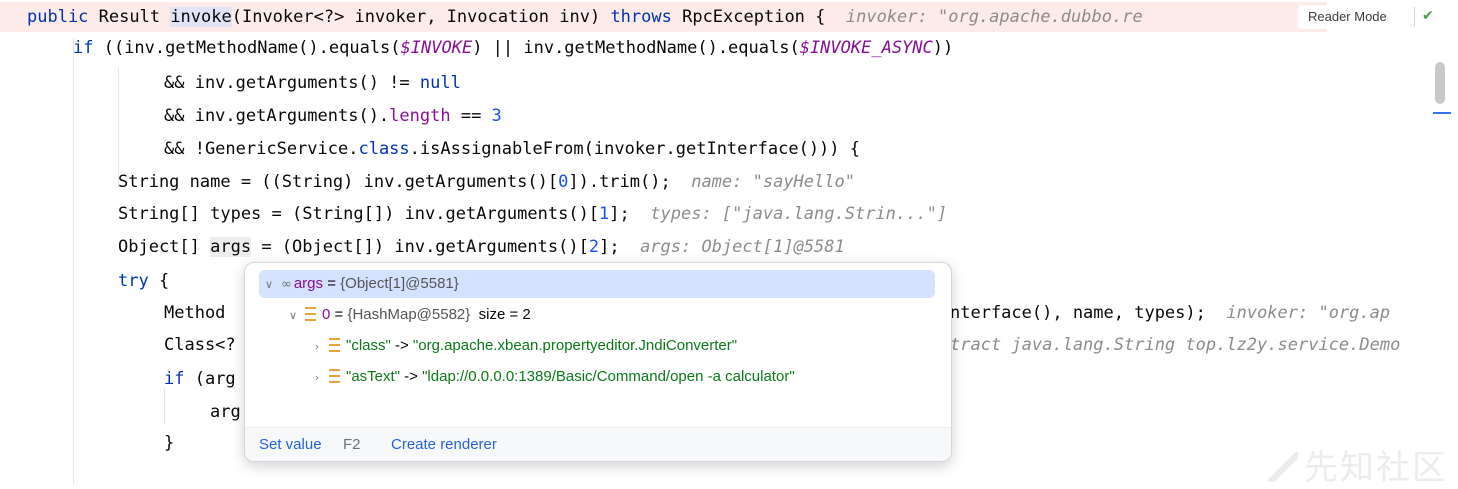  Describe the element at coordinates (636, 48) in the screenshot. I see `code-text: ) || inv.getMethodName().equals(` at that location.